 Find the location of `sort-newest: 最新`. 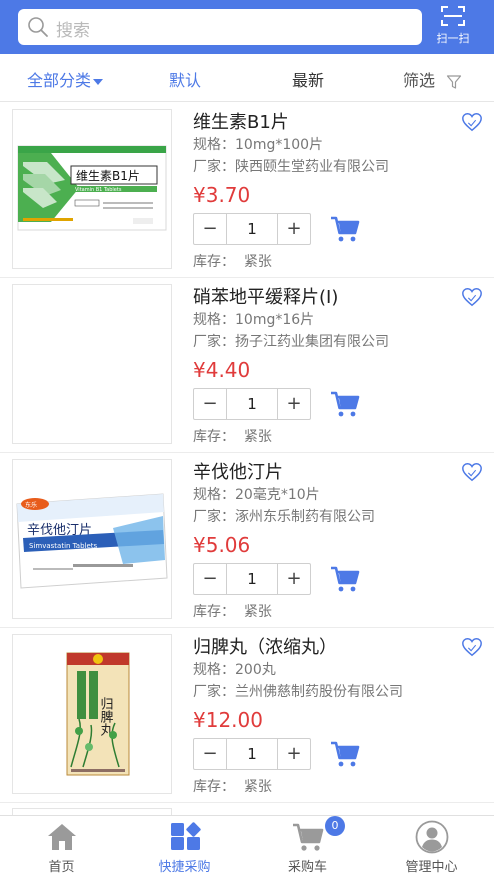

sort-newest: 最新 is located at coordinates (308, 79).